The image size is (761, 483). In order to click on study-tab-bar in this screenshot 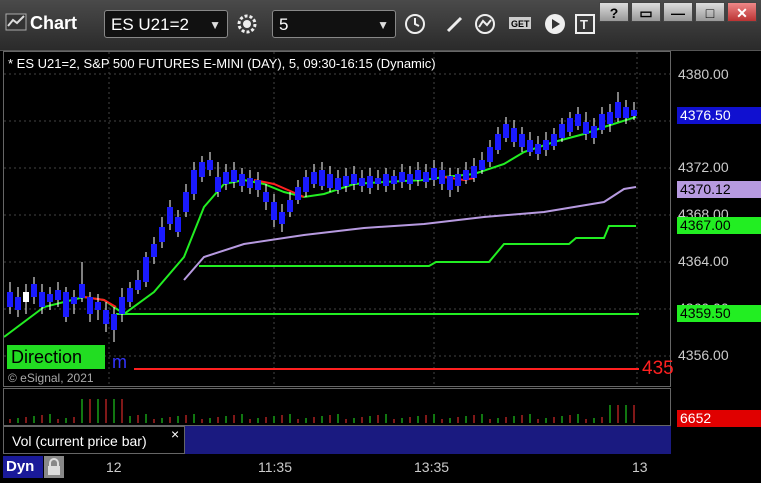, I will do `click(428, 440)`.